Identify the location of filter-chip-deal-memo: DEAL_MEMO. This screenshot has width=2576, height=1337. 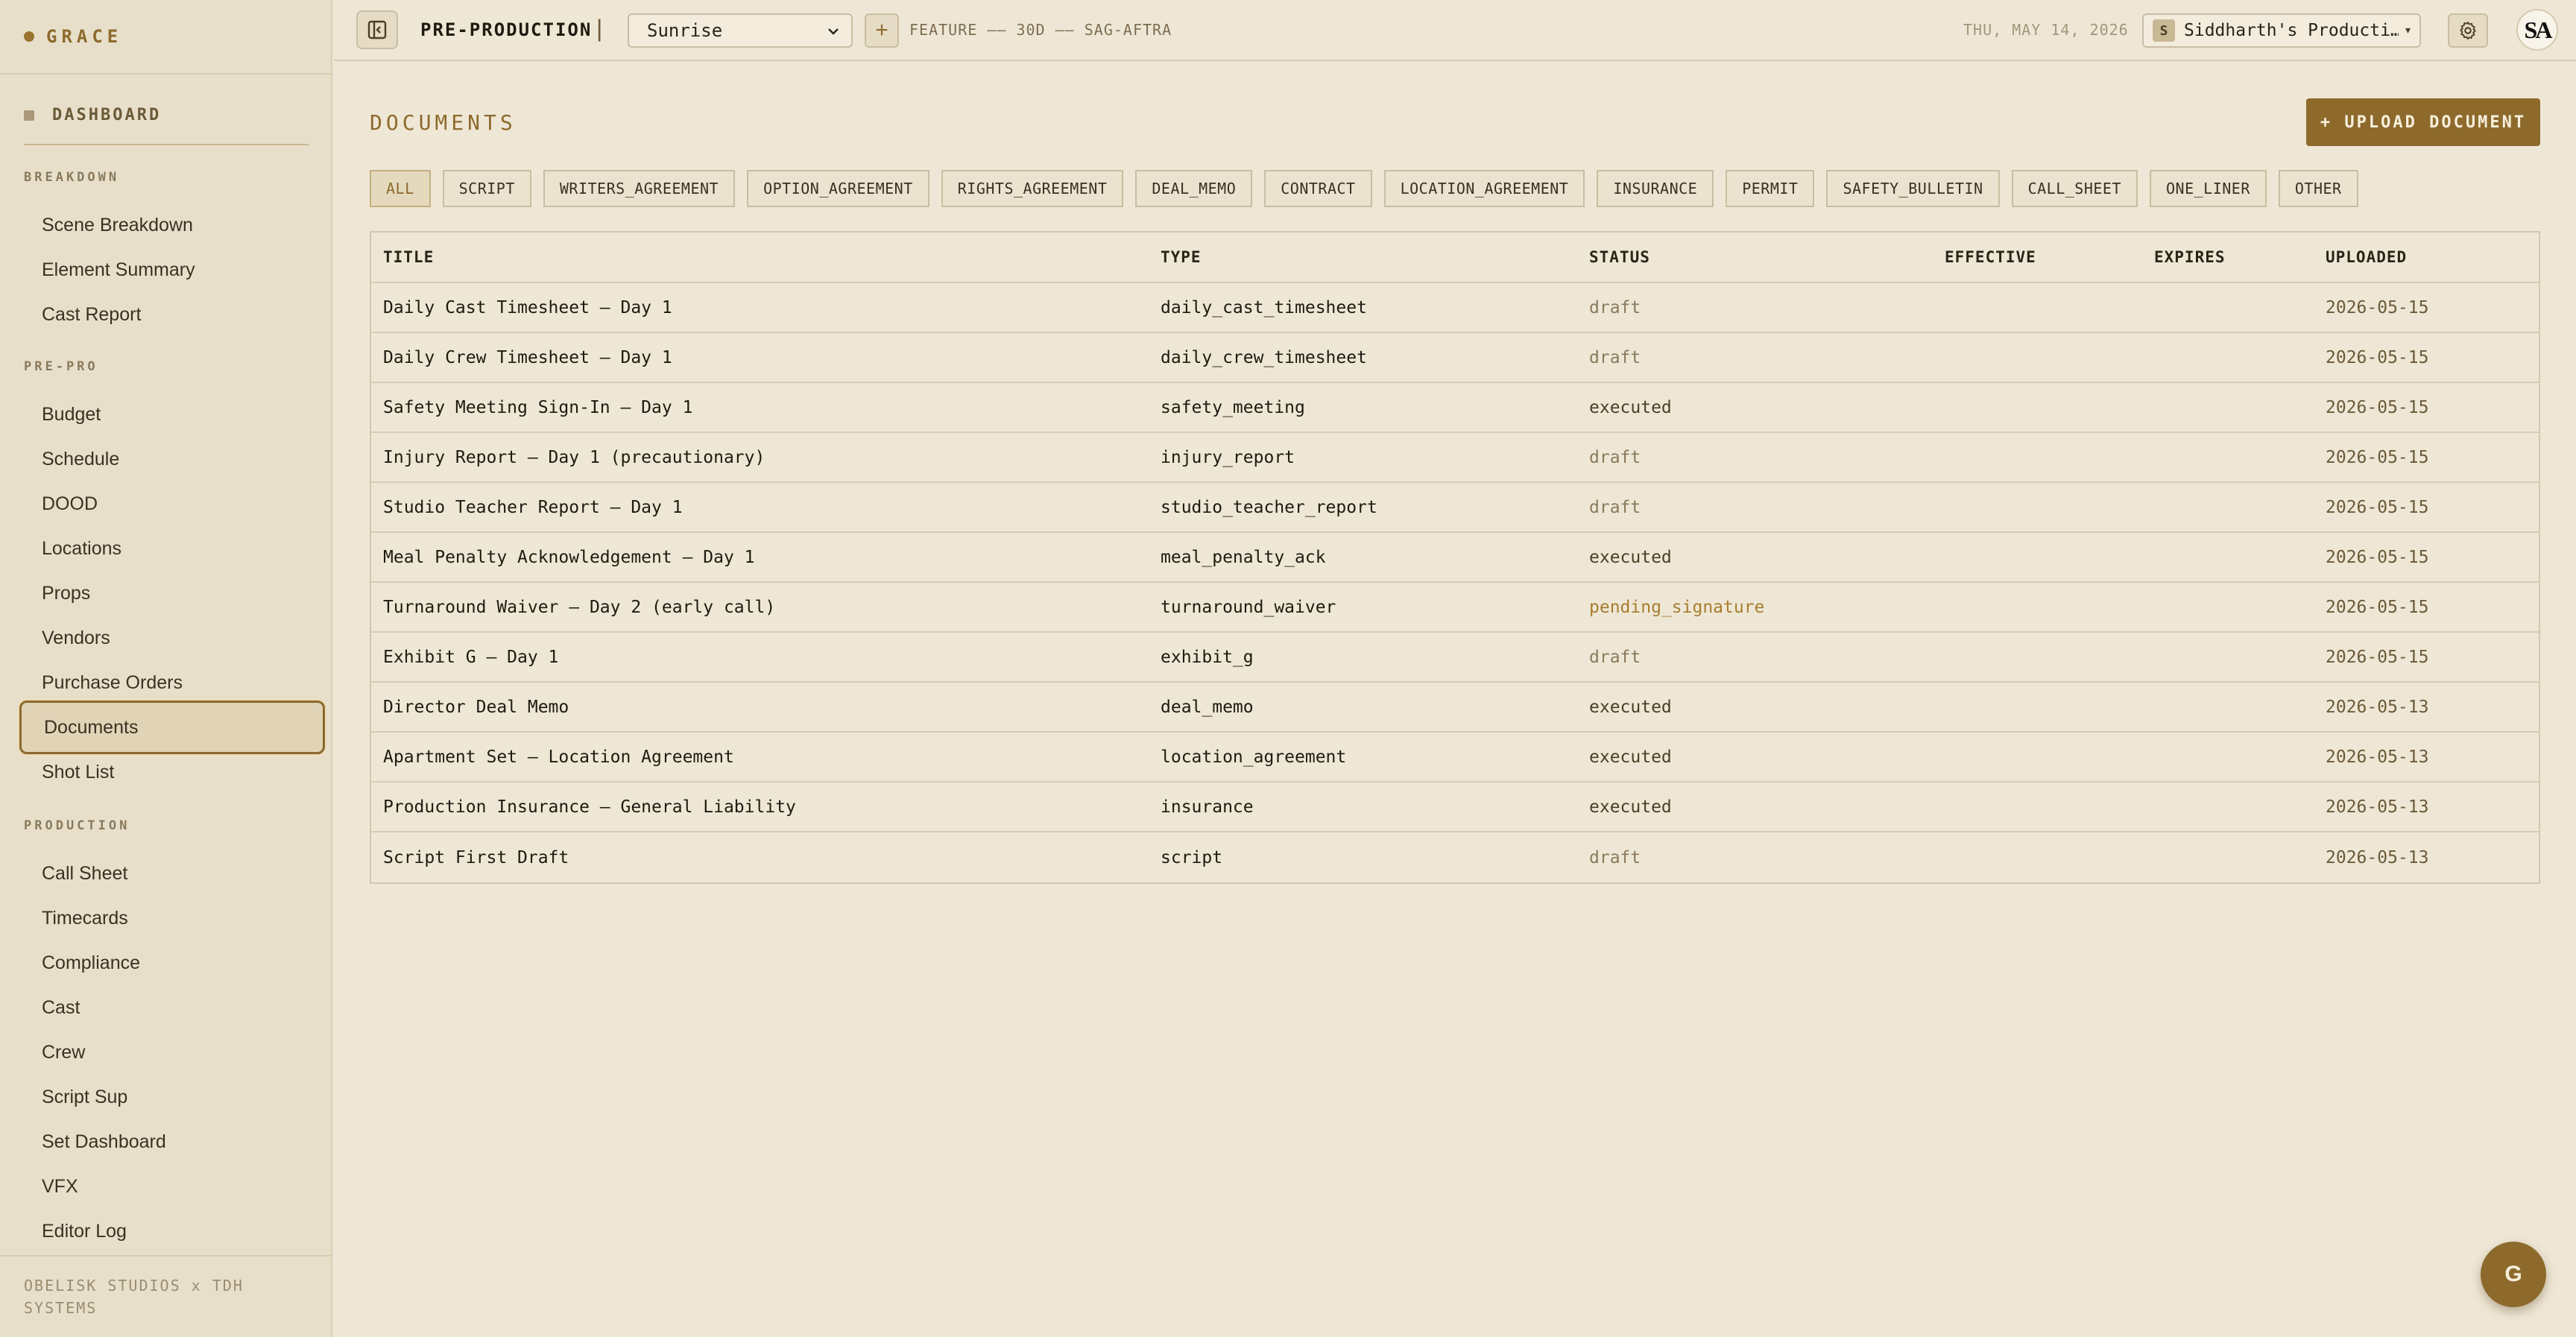
(1194, 188).